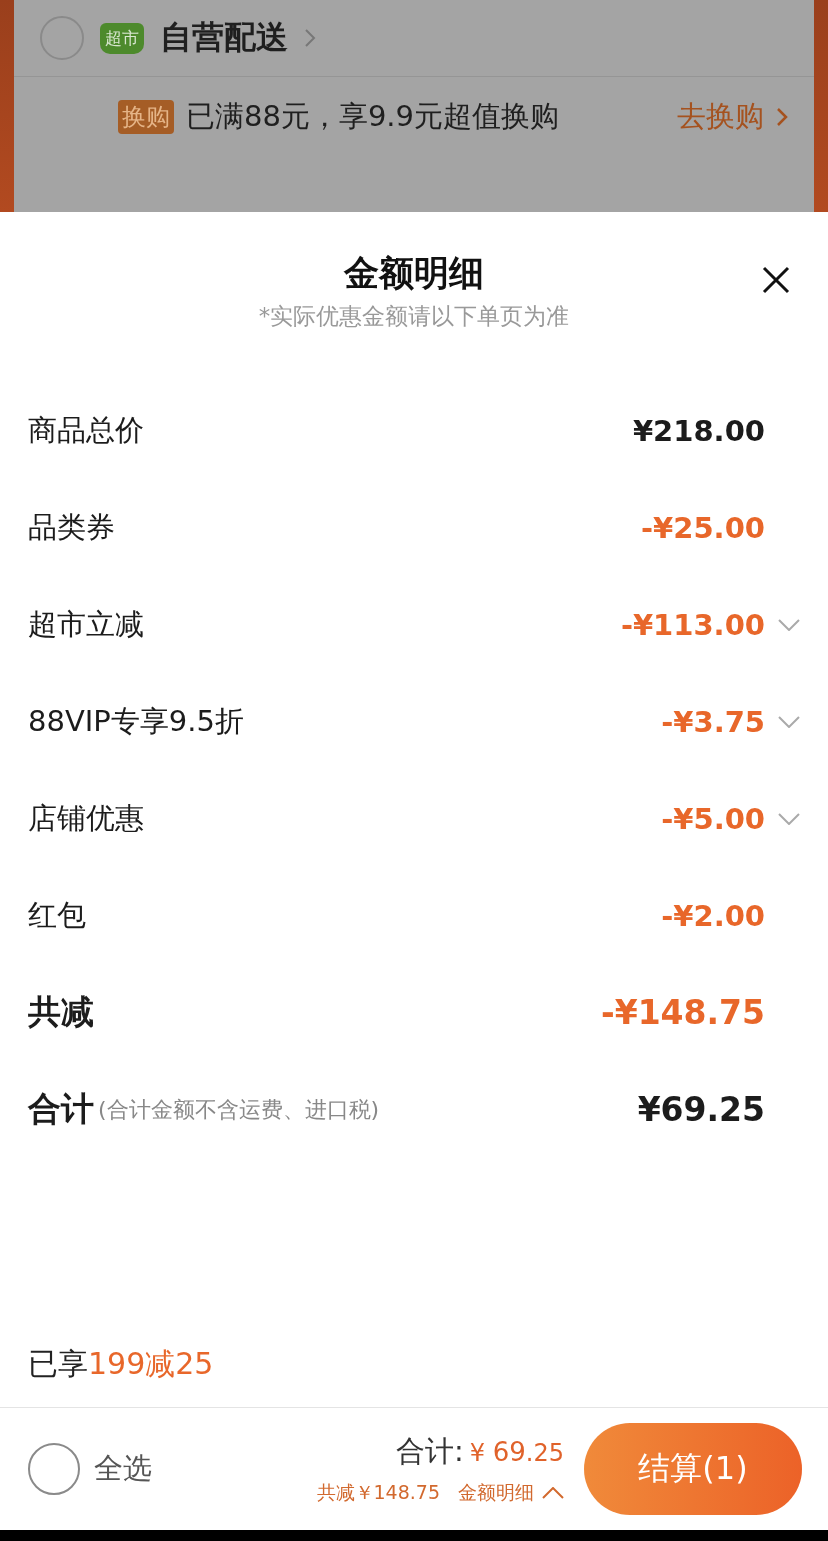 The height and width of the screenshot is (1541, 828). Describe the element at coordinates (62, 38) in the screenshot. I see `checkbox` at that location.